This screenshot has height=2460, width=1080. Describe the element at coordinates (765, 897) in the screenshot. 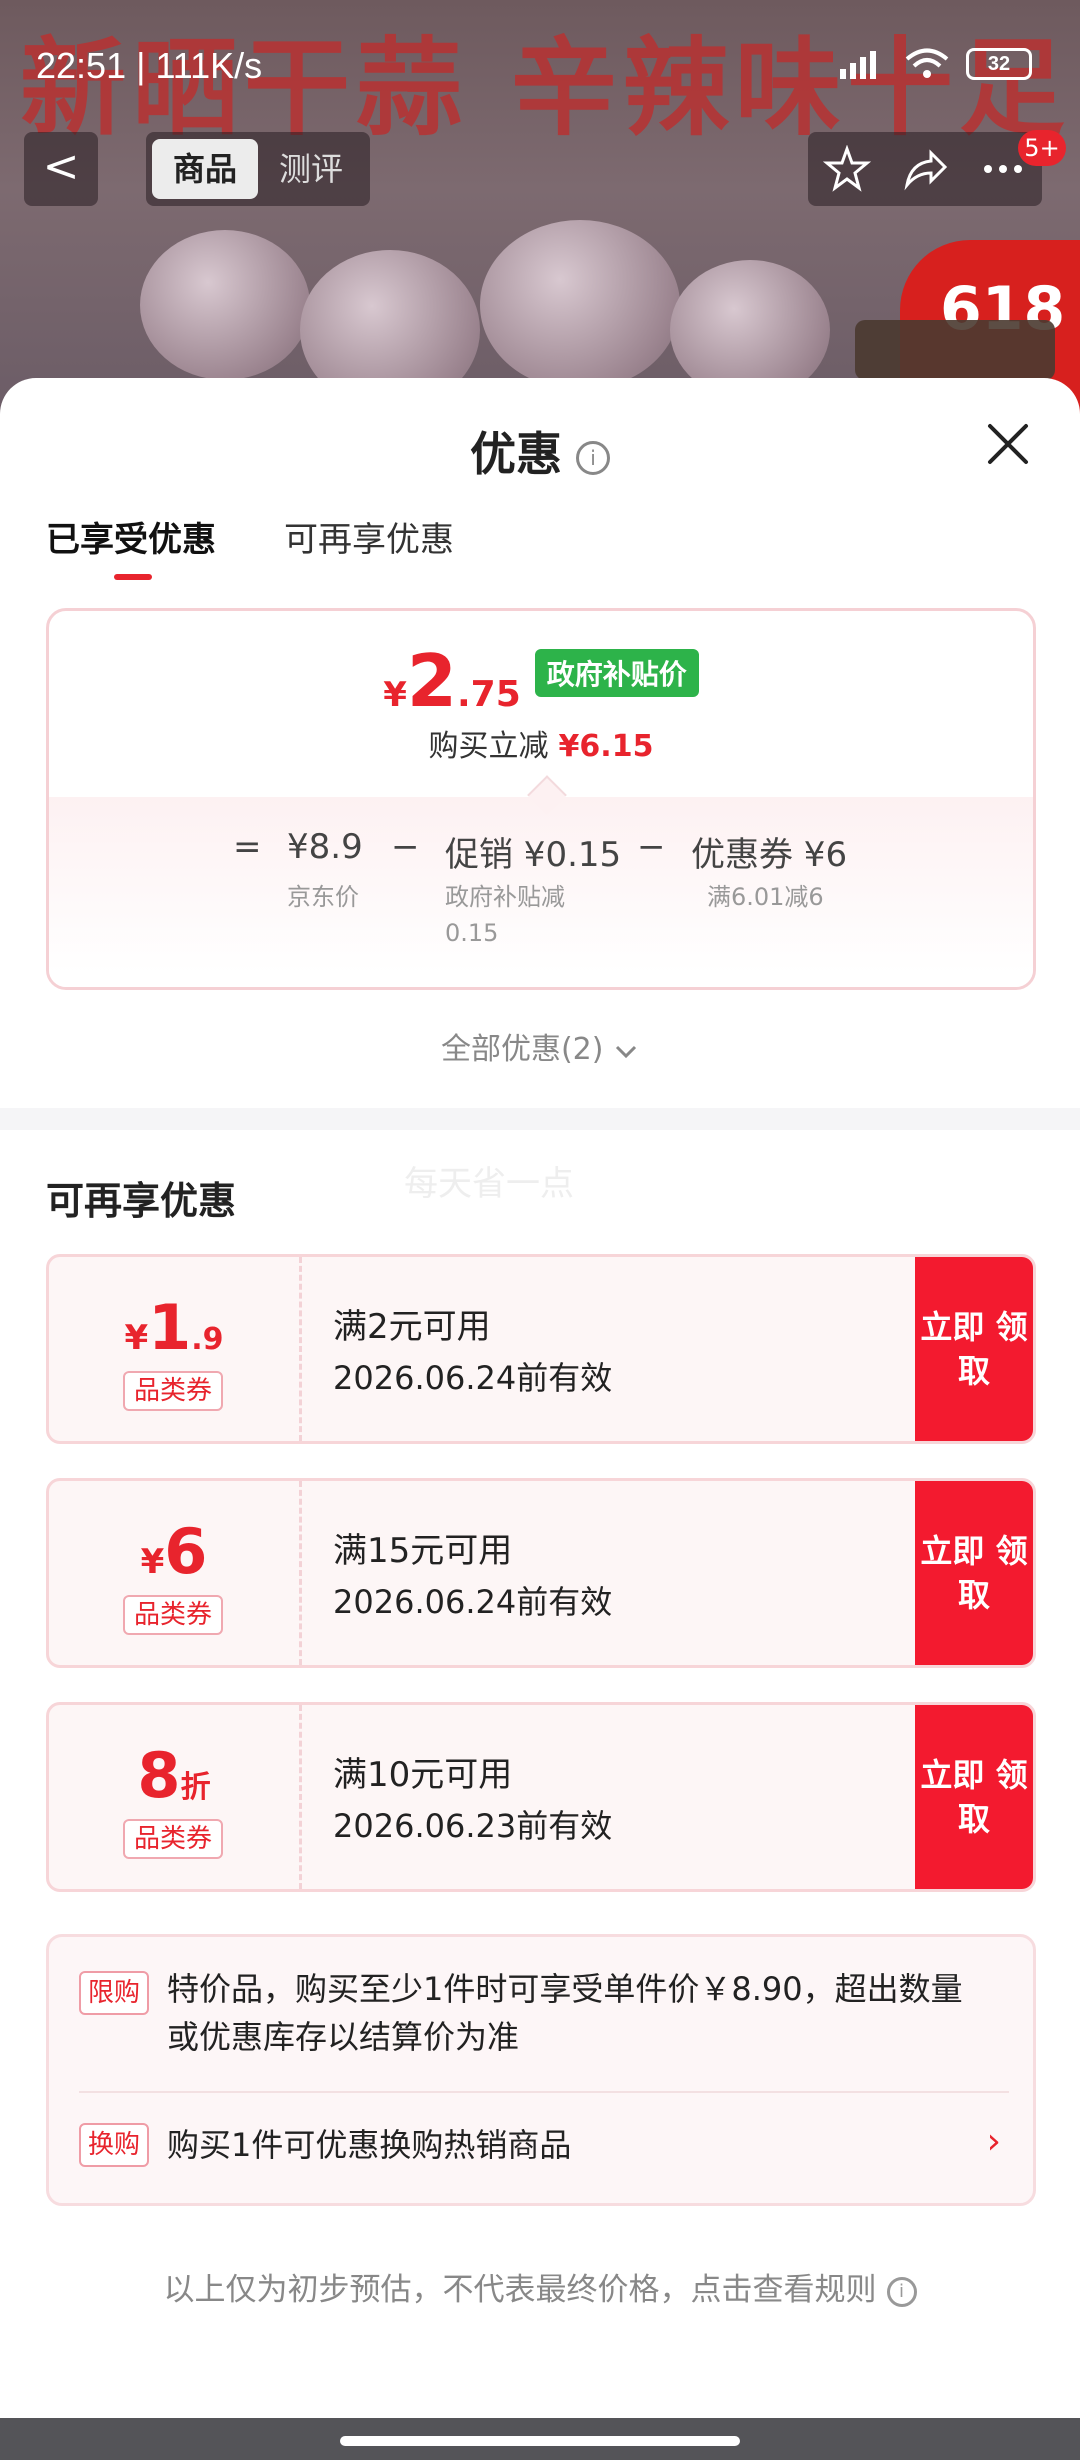

I see `calc-coupon-label: 满6.01减6` at that location.